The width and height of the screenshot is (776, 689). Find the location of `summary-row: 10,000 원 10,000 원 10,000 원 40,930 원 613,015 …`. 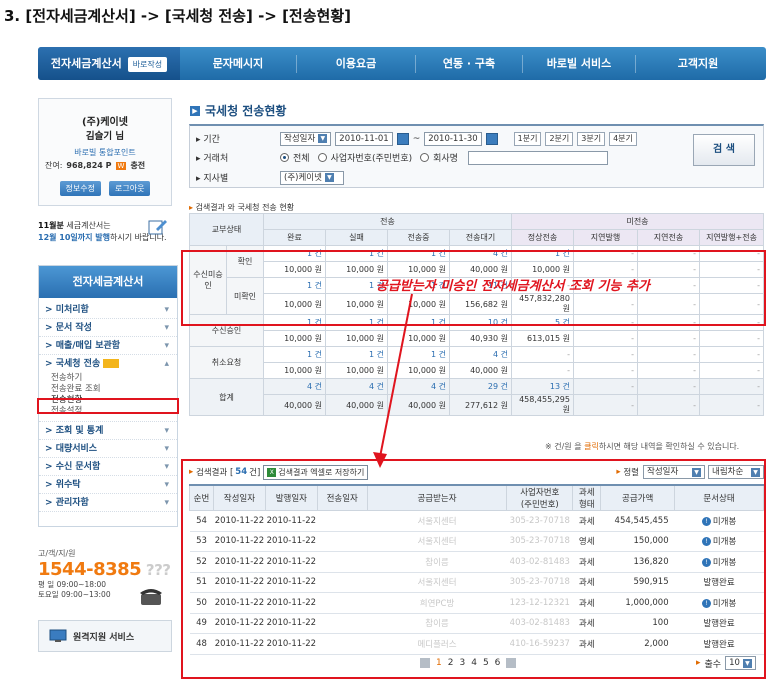

summary-row: 10,000 원 10,000 원 10,000 원 40,930 원 613,015 … is located at coordinates (477, 338).